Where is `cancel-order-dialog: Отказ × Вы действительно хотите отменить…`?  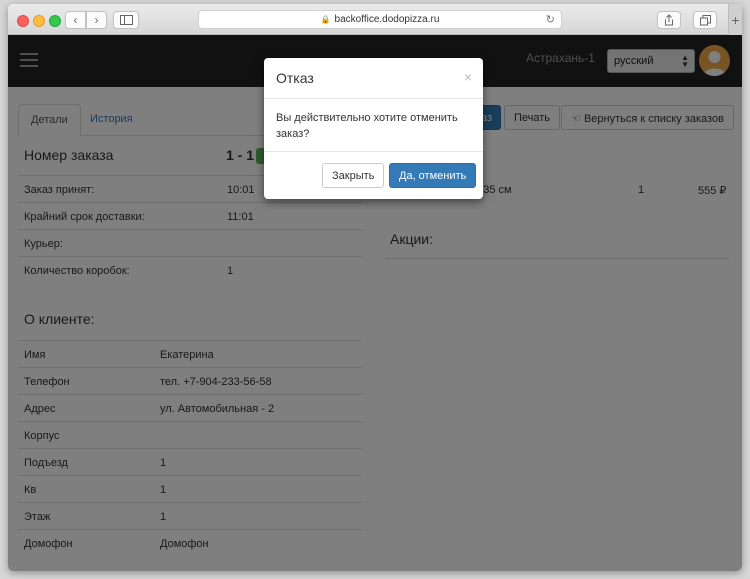
cancel-order-dialog: Отказ × Вы действительно хотите отменить… is located at coordinates (373, 128).